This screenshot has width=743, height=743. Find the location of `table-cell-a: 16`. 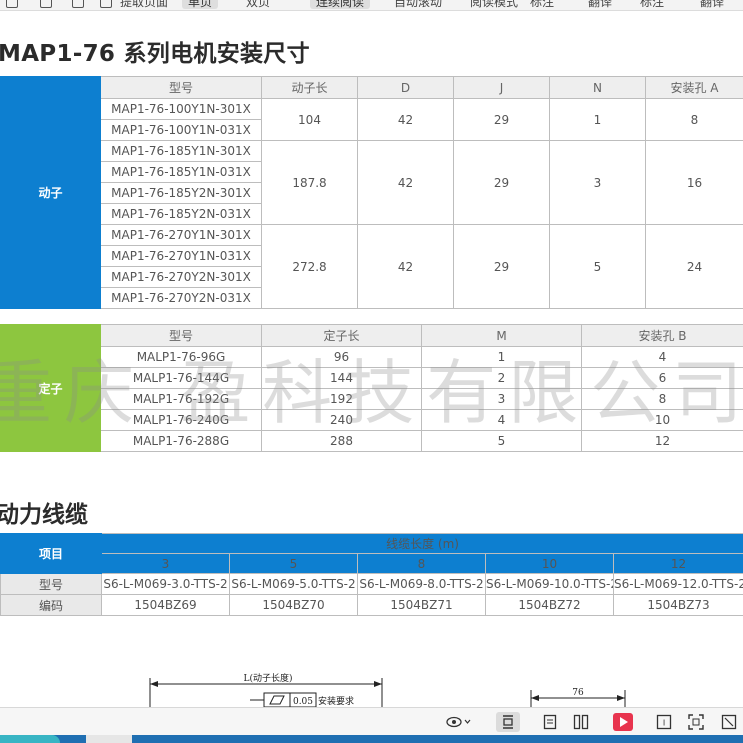

table-cell-a: 16 is located at coordinates (694, 182).